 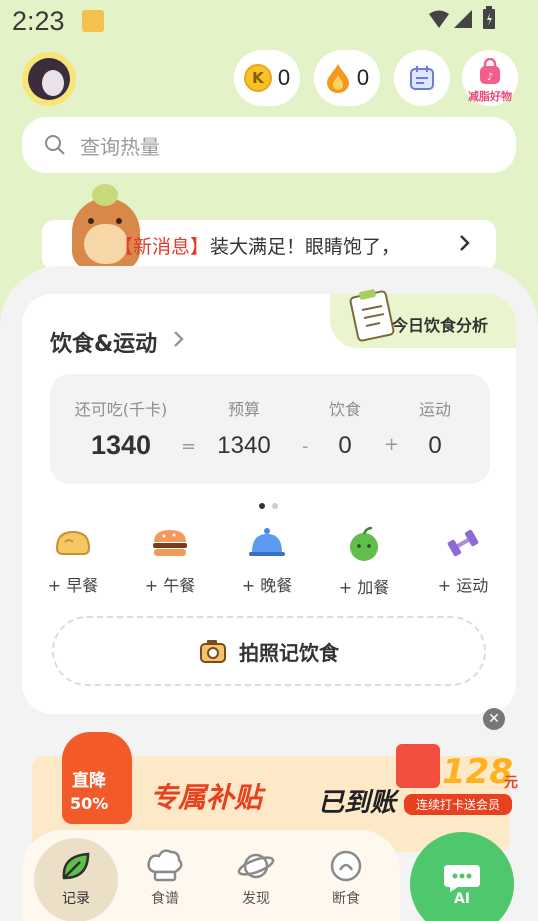 I want to click on add-snack-button: + 加餐, so click(x=364, y=562).